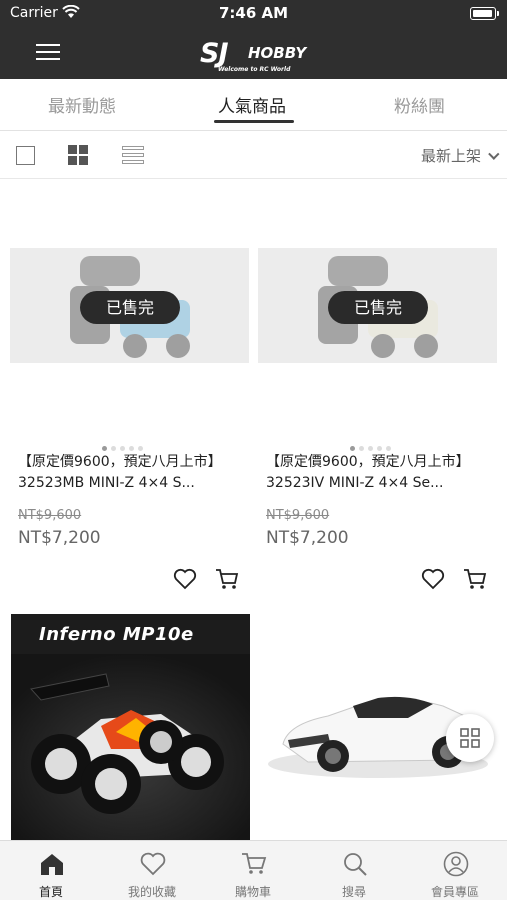  I want to click on nav-home: 首頁, so click(51, 870).